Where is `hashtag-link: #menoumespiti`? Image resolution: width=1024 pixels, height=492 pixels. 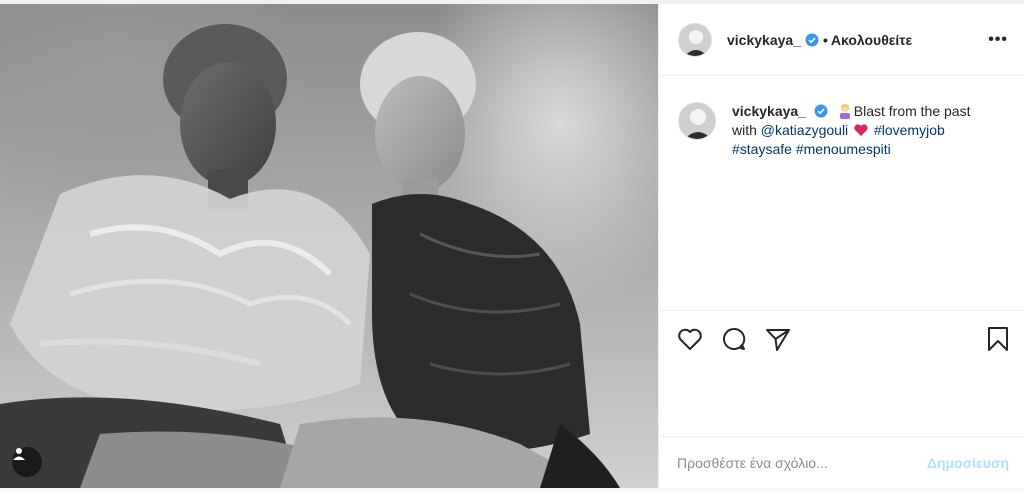 hashtag-link: #menoumespiti is located at coordinates (843, 149).